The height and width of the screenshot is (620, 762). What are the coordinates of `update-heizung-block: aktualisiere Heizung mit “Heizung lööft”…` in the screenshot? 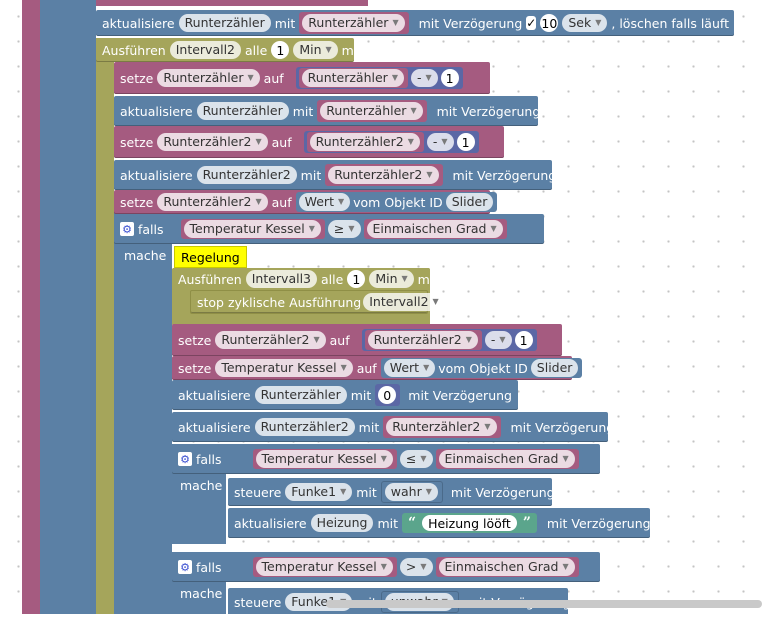 It's located at (439, 523).